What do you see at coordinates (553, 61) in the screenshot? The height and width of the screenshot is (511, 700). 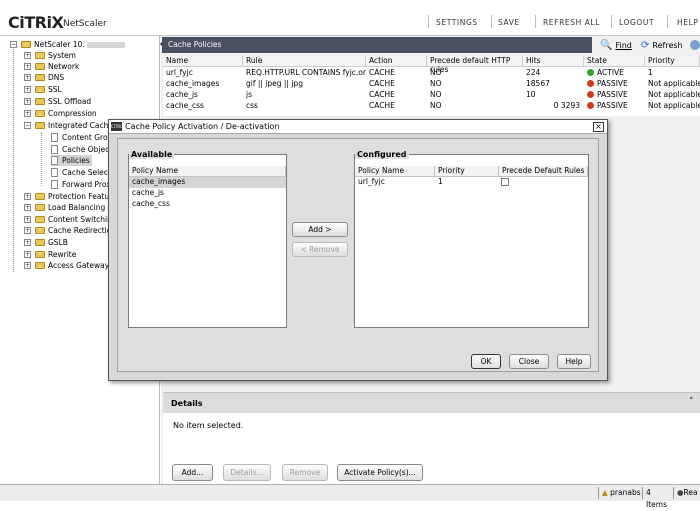 I see `column-header-hits: Hits` at bounding box center [553, 61].